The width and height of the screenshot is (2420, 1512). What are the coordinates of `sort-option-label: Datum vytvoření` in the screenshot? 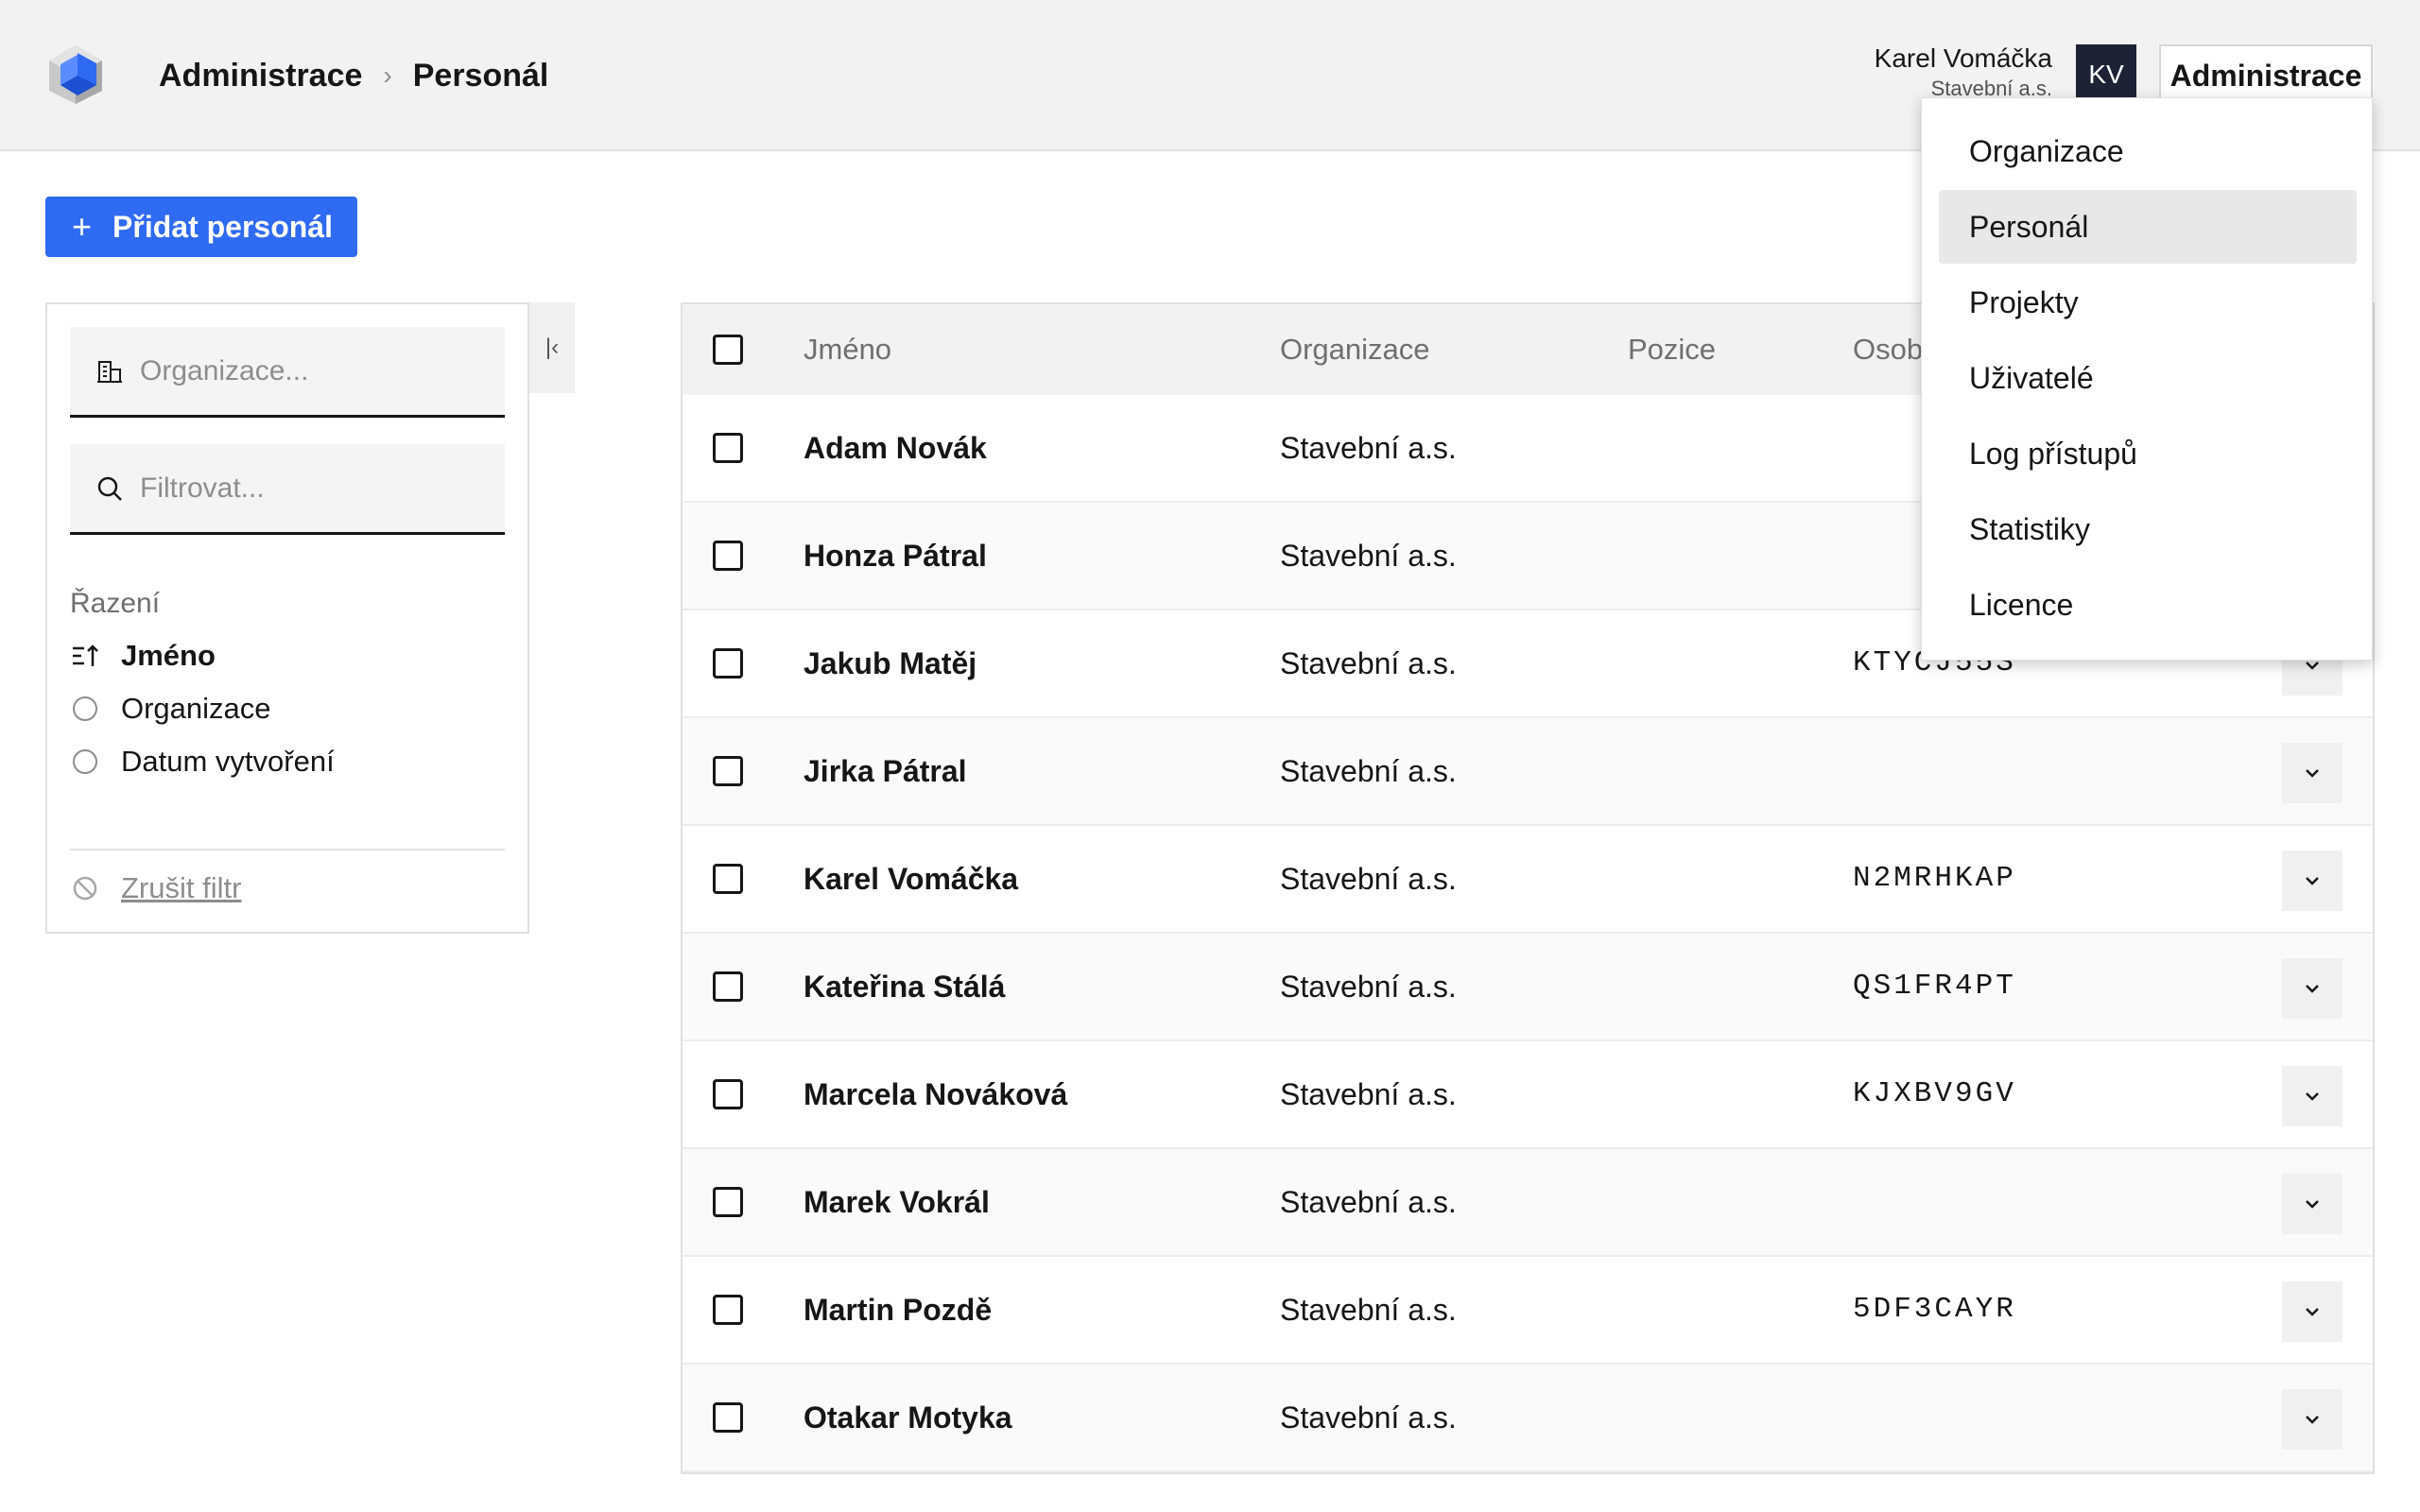 It's located at (228, 761).